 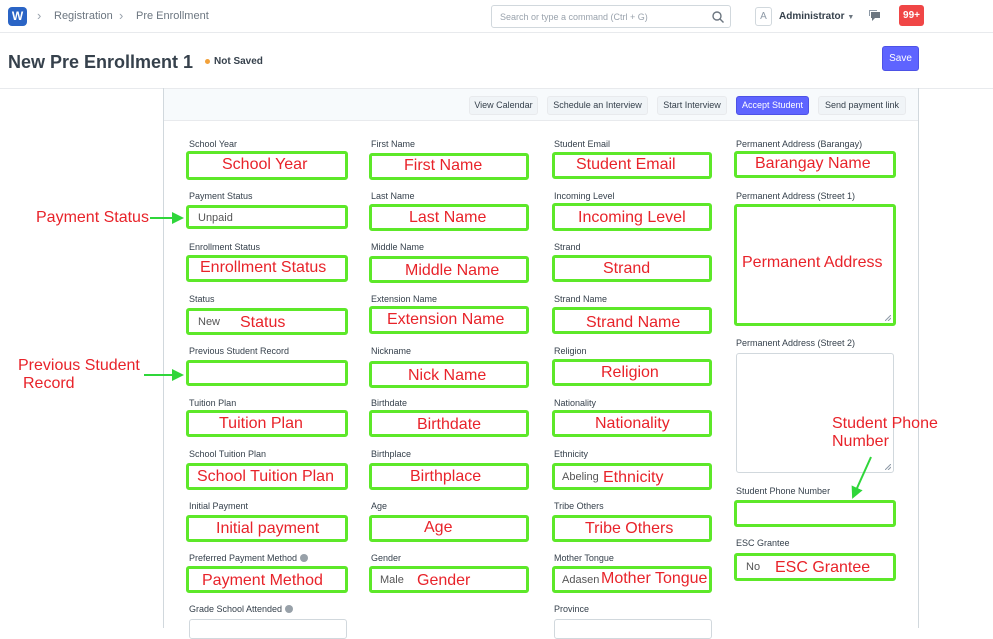 I want to click on app-logo: W, so click(x=17, y=16).